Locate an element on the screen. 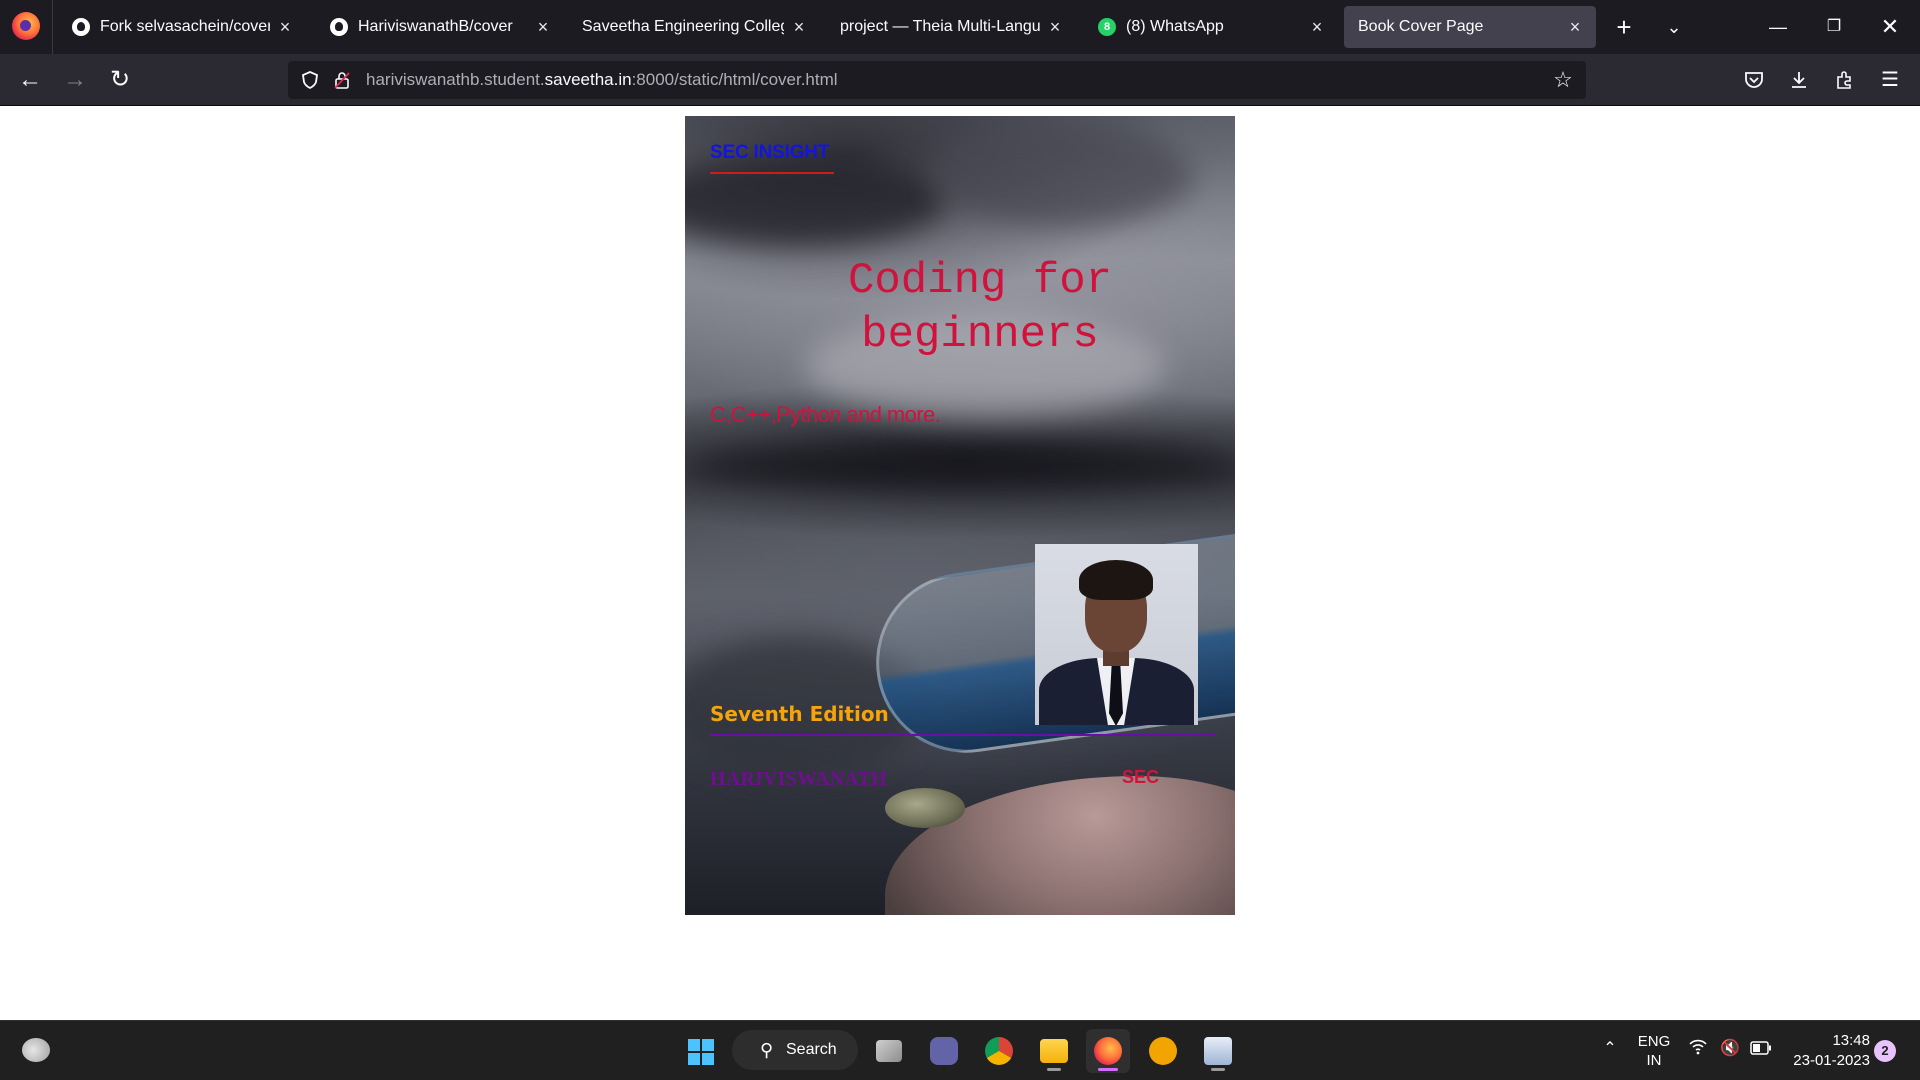  firefox-icon is located at coordinates (1108, 1051).